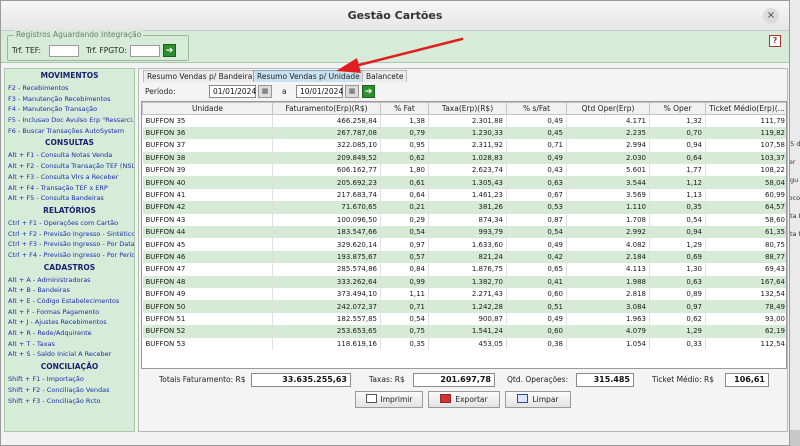  Describe the element at coordinates (69, 155) in the screenshot. I see `sidebar-item-consulta-notas-venda: Alt + F1 - Consulta Notas Venda` at that location.